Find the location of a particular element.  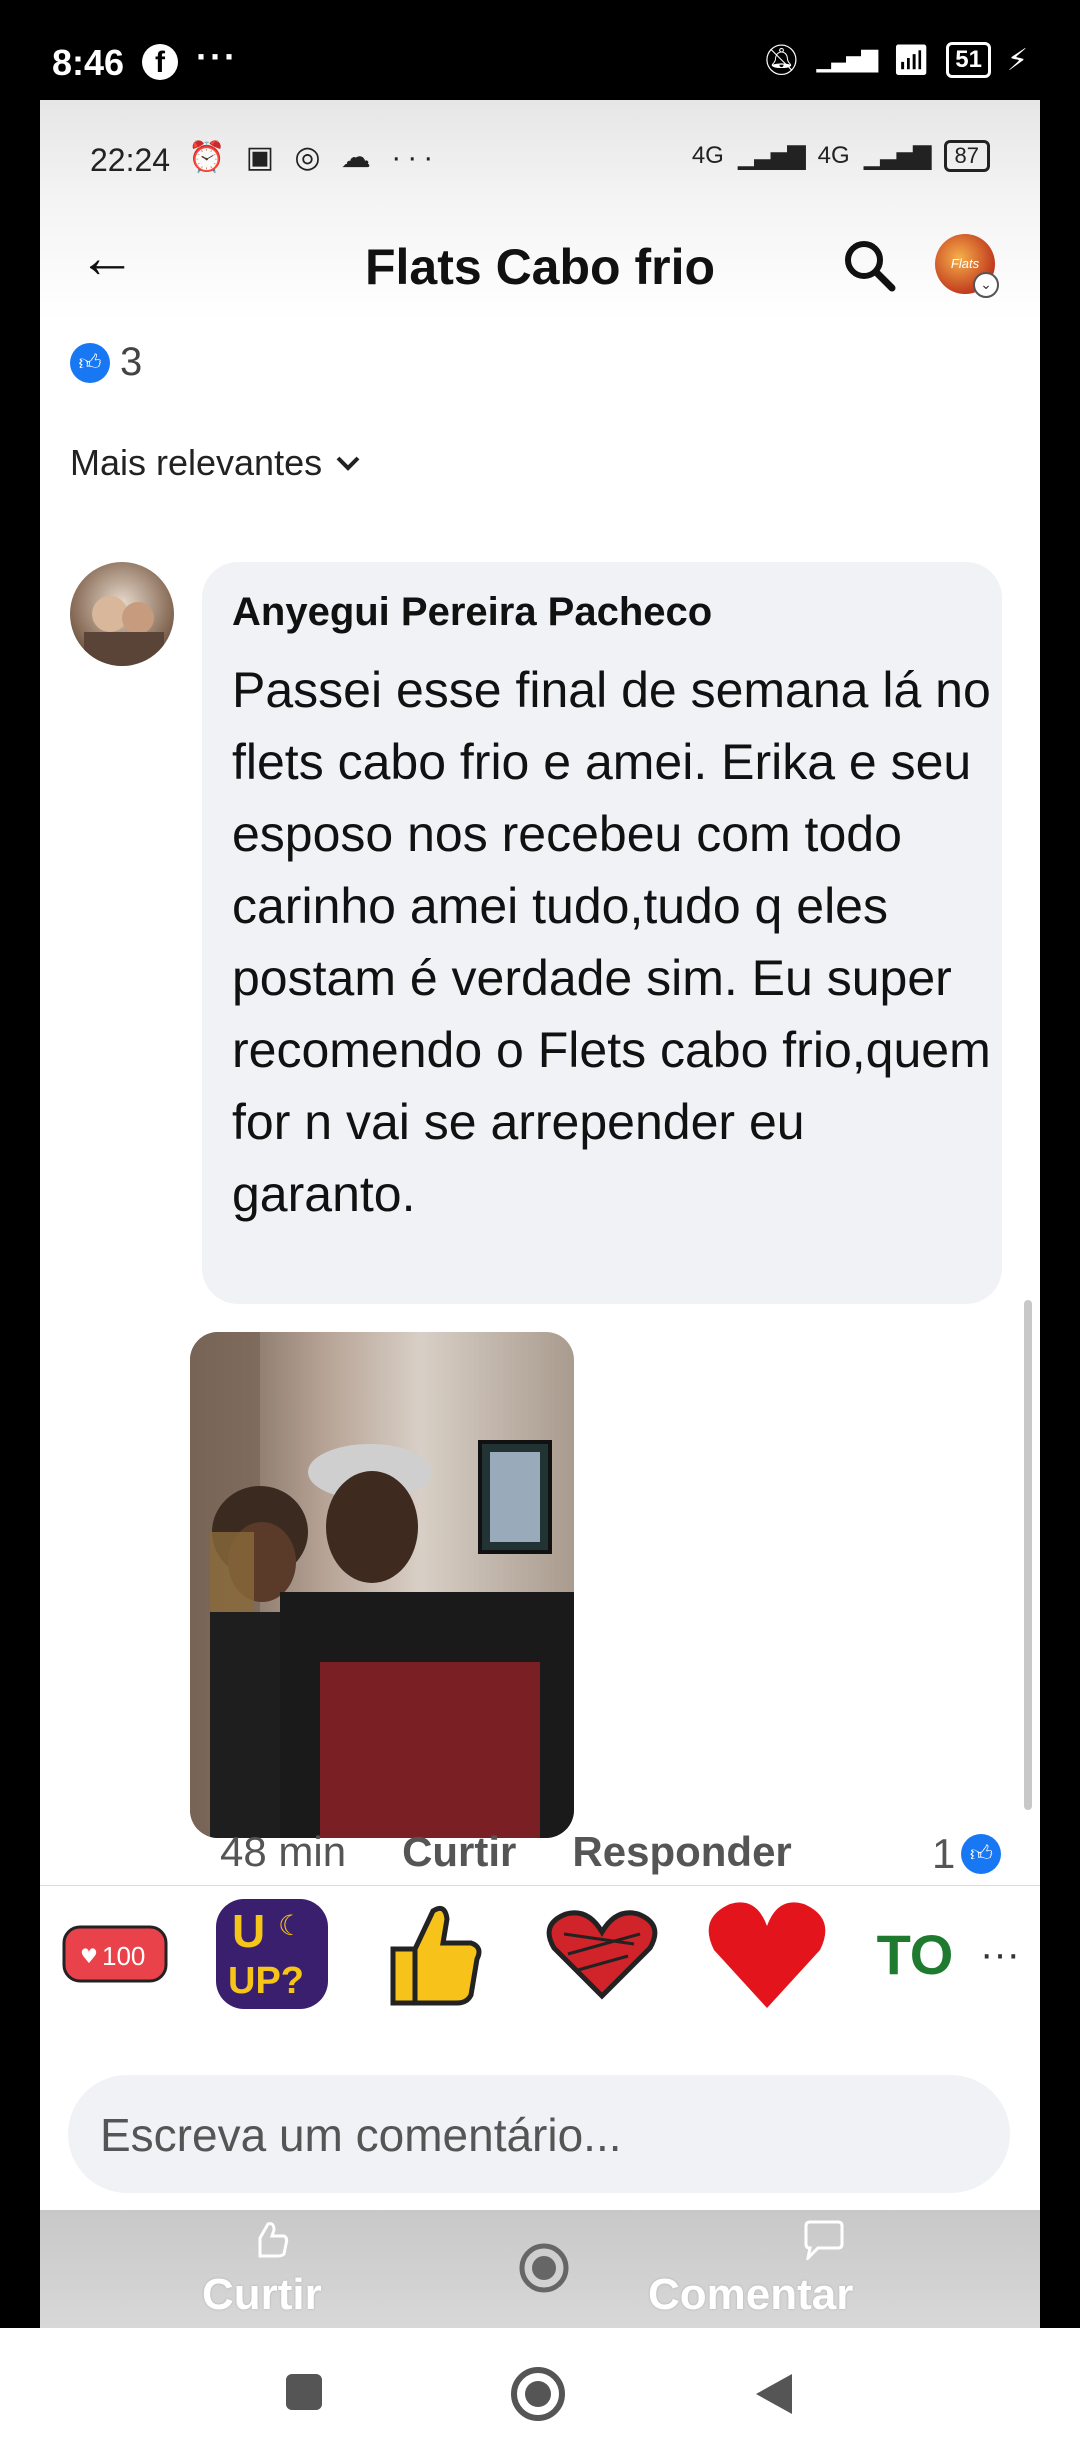

sort-label: Mais relevantes is located at coordinates (196, 462).